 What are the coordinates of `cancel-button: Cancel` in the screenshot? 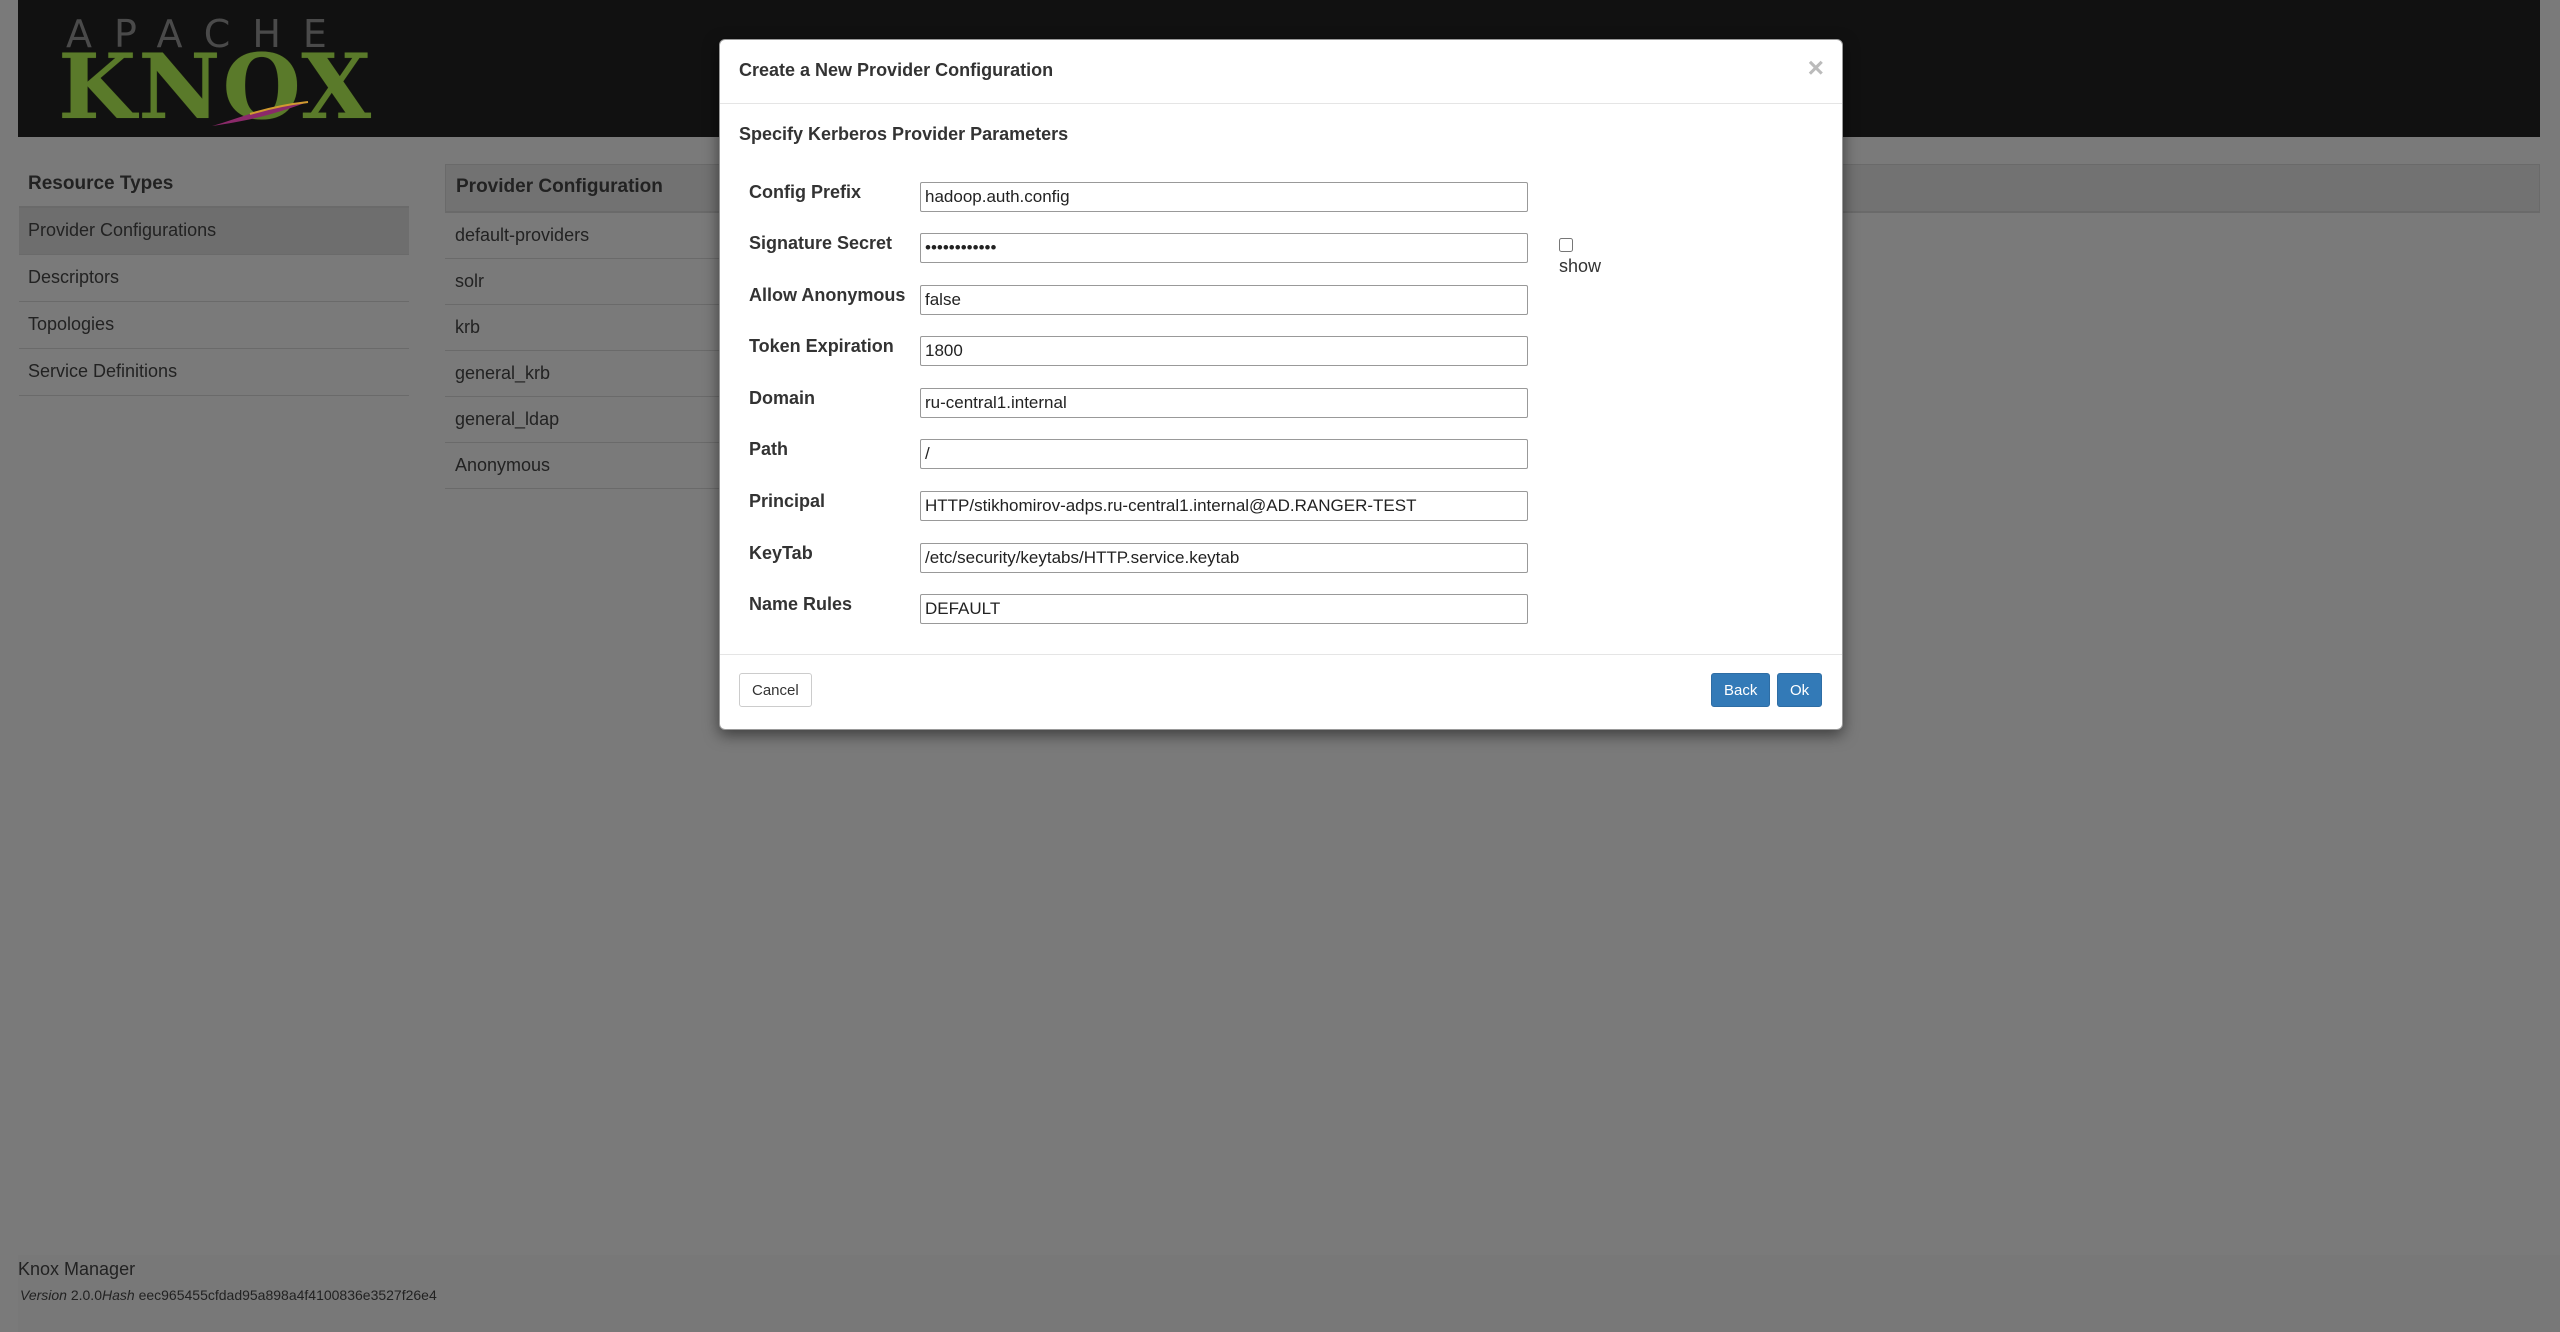 It's located at (775, 690).